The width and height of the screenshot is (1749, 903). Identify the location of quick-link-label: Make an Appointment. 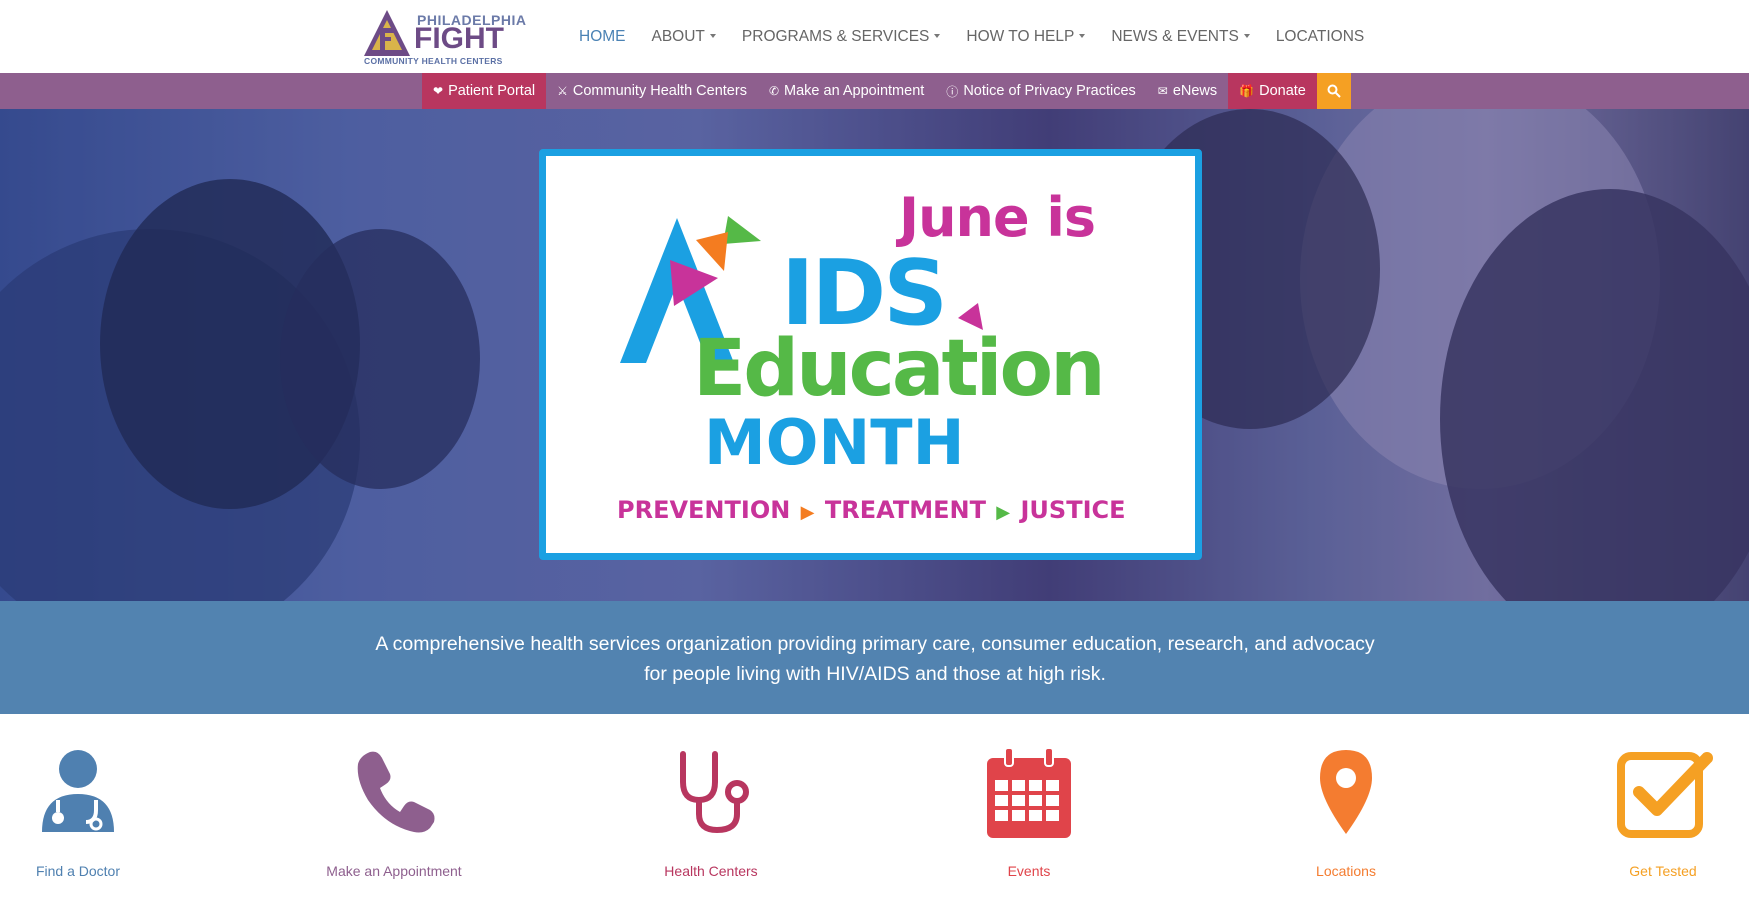
(394, 871).